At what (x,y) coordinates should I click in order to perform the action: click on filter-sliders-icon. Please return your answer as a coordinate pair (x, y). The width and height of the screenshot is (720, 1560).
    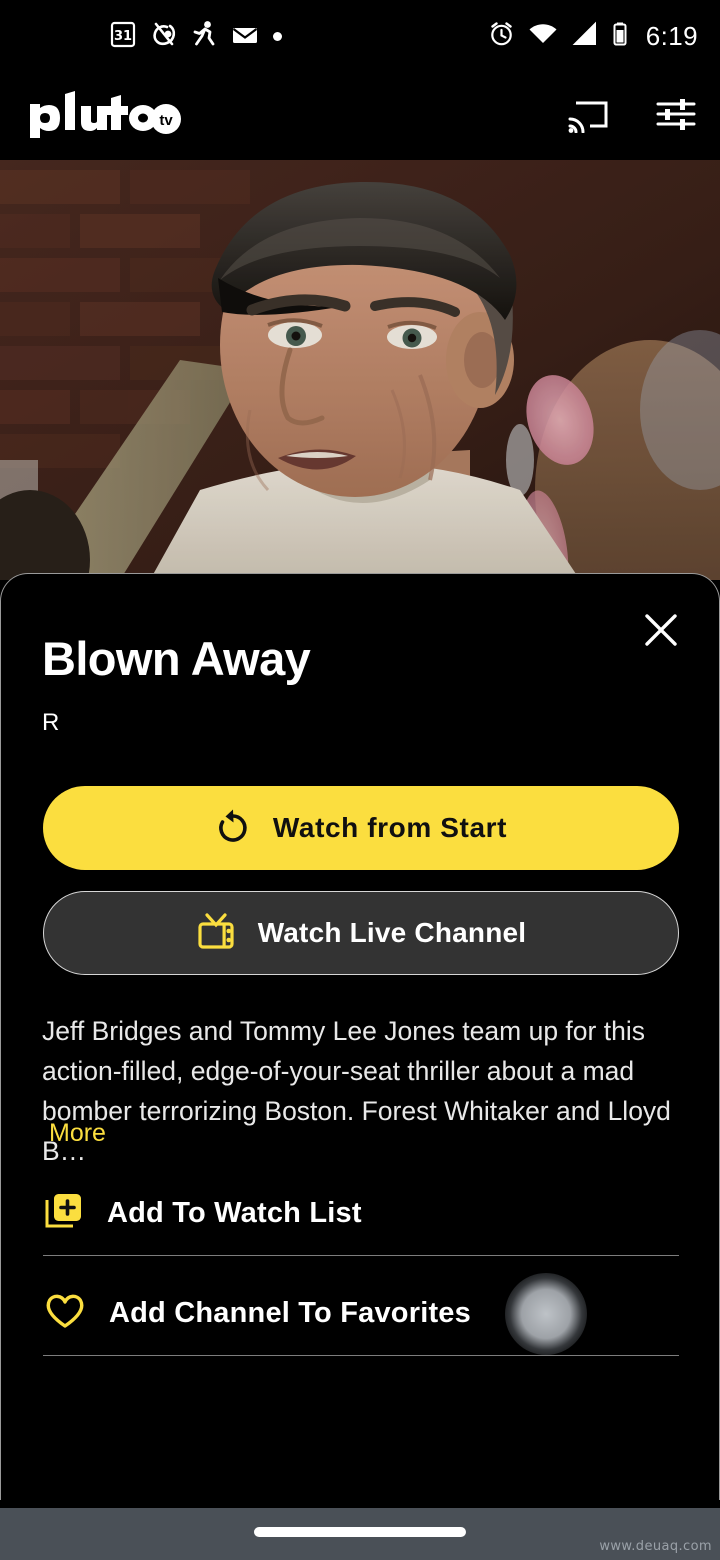
    Looking at the image, I should click on (676, 116).